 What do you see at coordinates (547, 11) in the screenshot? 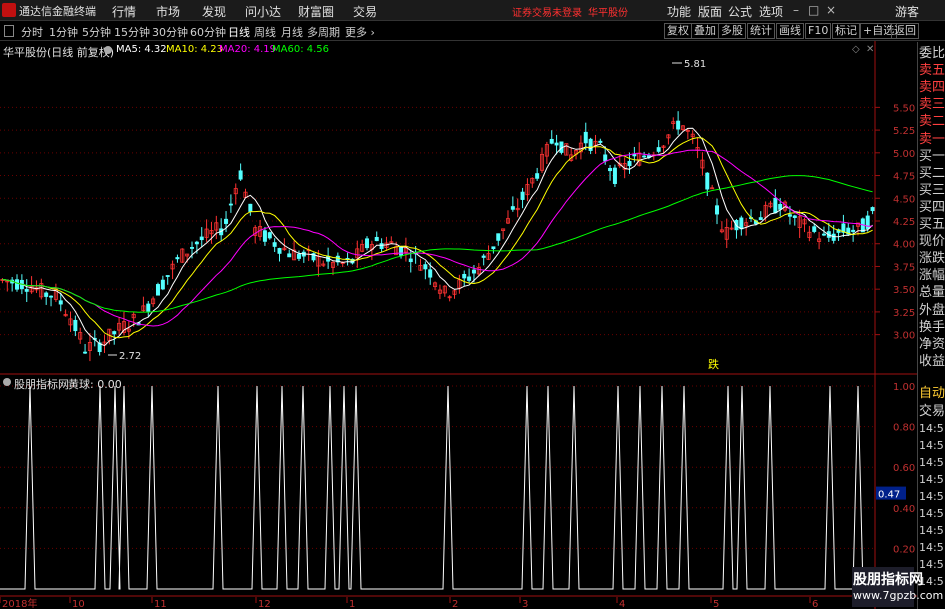
I see `login-status: 证券交易未登录` at bounding box center [547, 11].